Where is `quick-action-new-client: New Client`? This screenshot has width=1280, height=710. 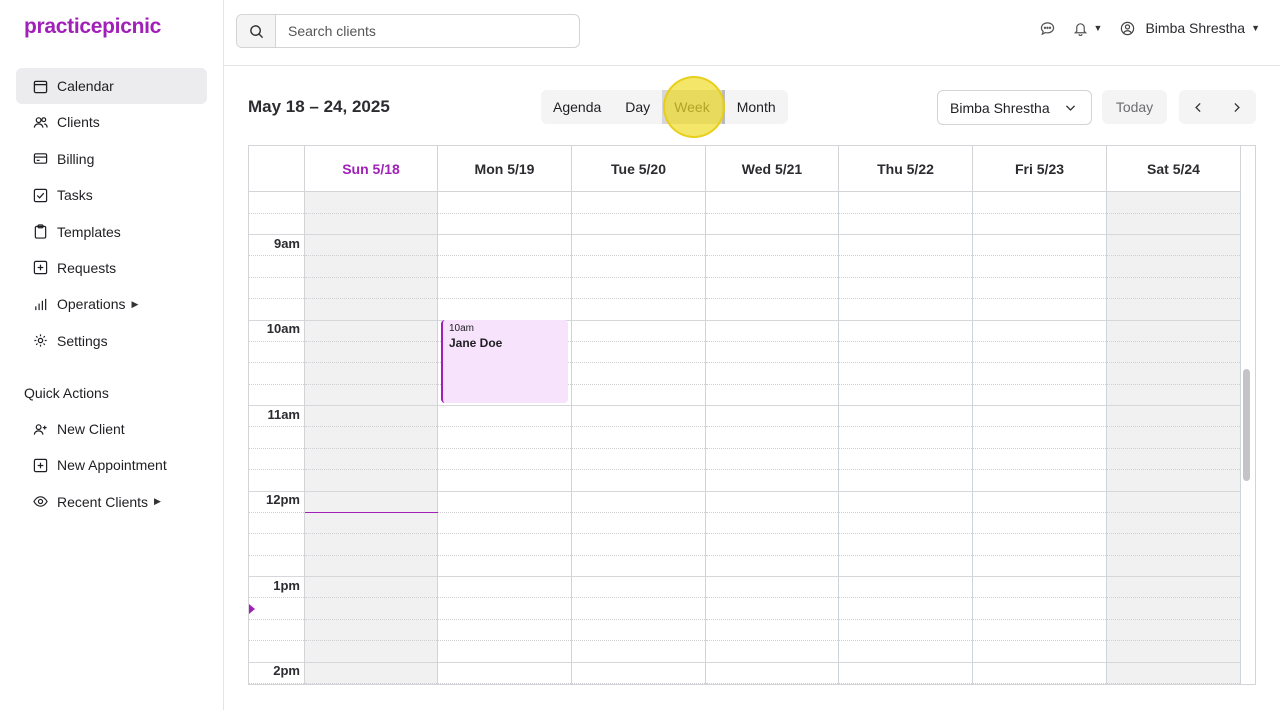 quick-action-new-client: New Client is located at coordinates (111, 429).